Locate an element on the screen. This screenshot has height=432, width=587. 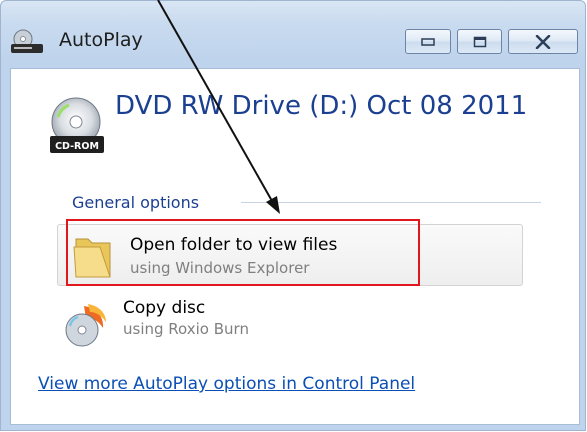
minimize-icon is located at coordinates (428, 41).